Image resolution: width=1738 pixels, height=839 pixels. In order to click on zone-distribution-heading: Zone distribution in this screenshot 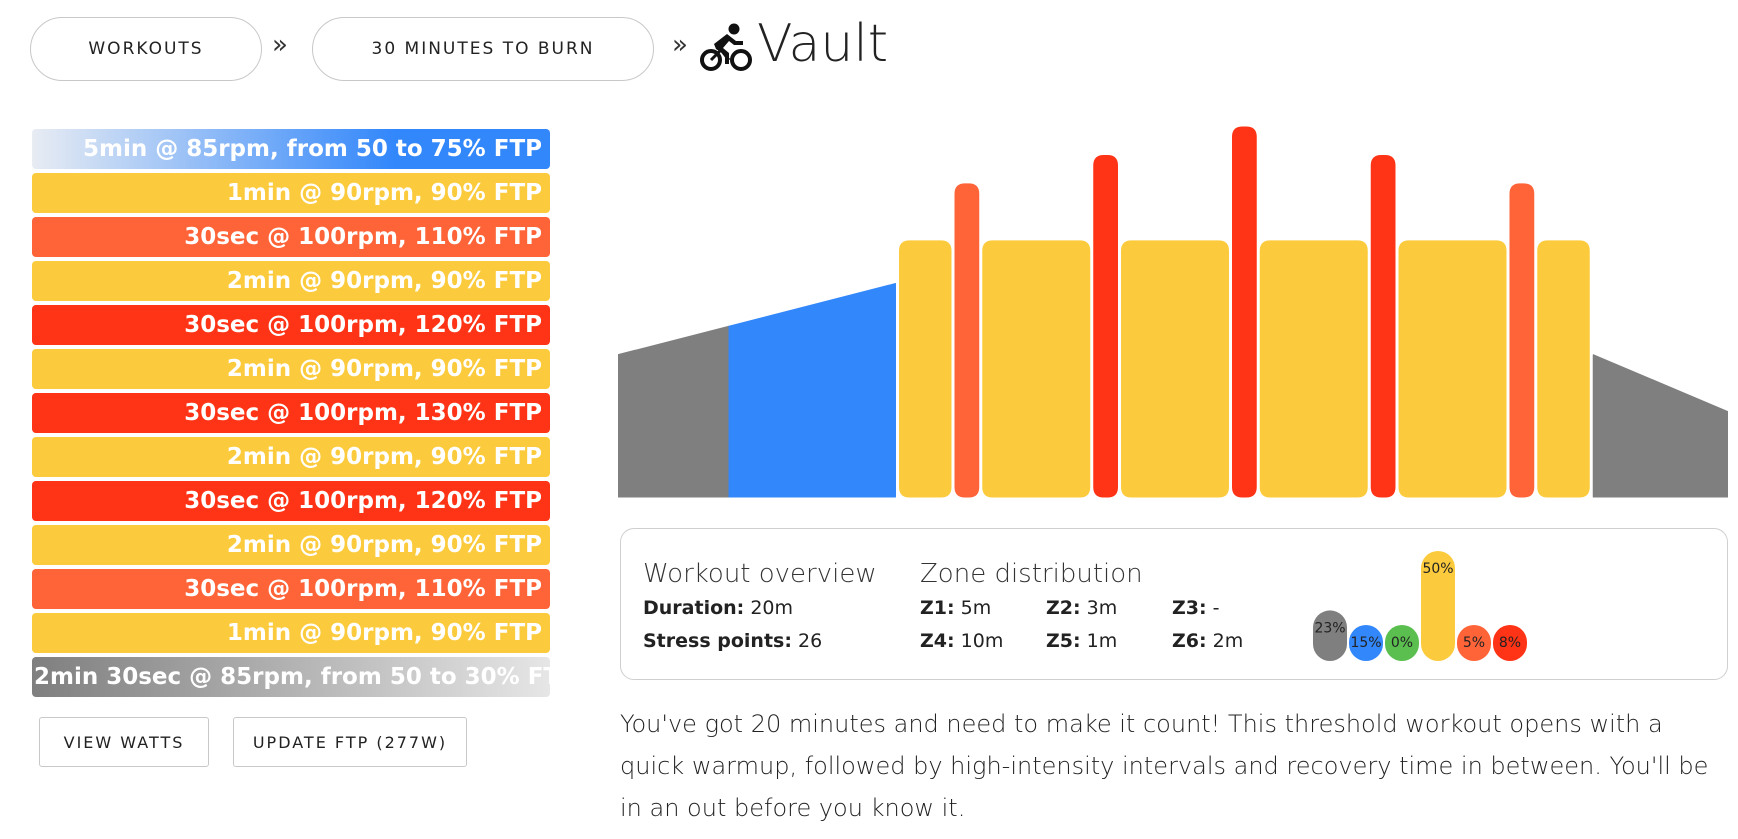, I will do `click(1031, 574)`.